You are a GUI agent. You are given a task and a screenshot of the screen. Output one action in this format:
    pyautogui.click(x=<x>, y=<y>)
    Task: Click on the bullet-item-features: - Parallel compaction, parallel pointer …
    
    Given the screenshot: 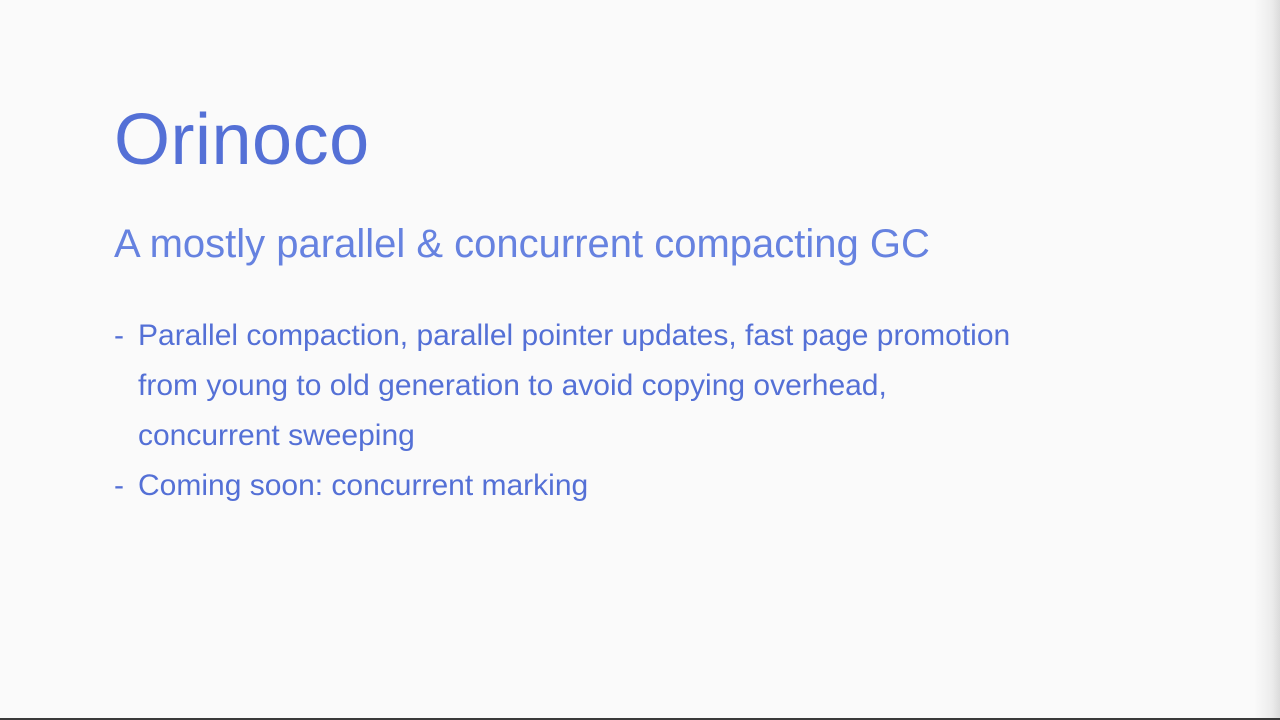 What is the action you would take?
    pyautogui.click(x=564, y=386)
    